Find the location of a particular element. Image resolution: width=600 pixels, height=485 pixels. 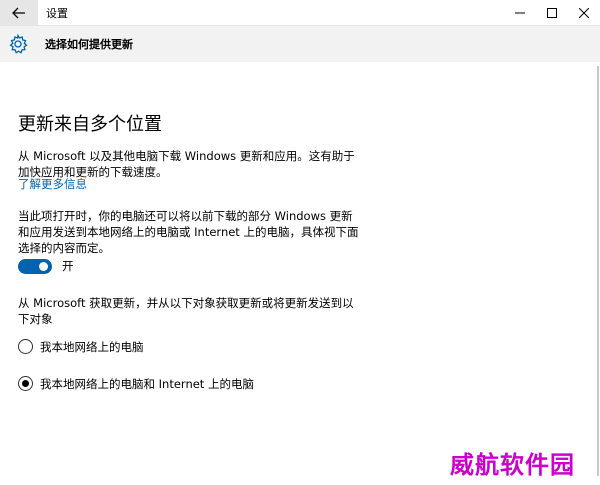

maximize-button is located at coordinates (552, 12).